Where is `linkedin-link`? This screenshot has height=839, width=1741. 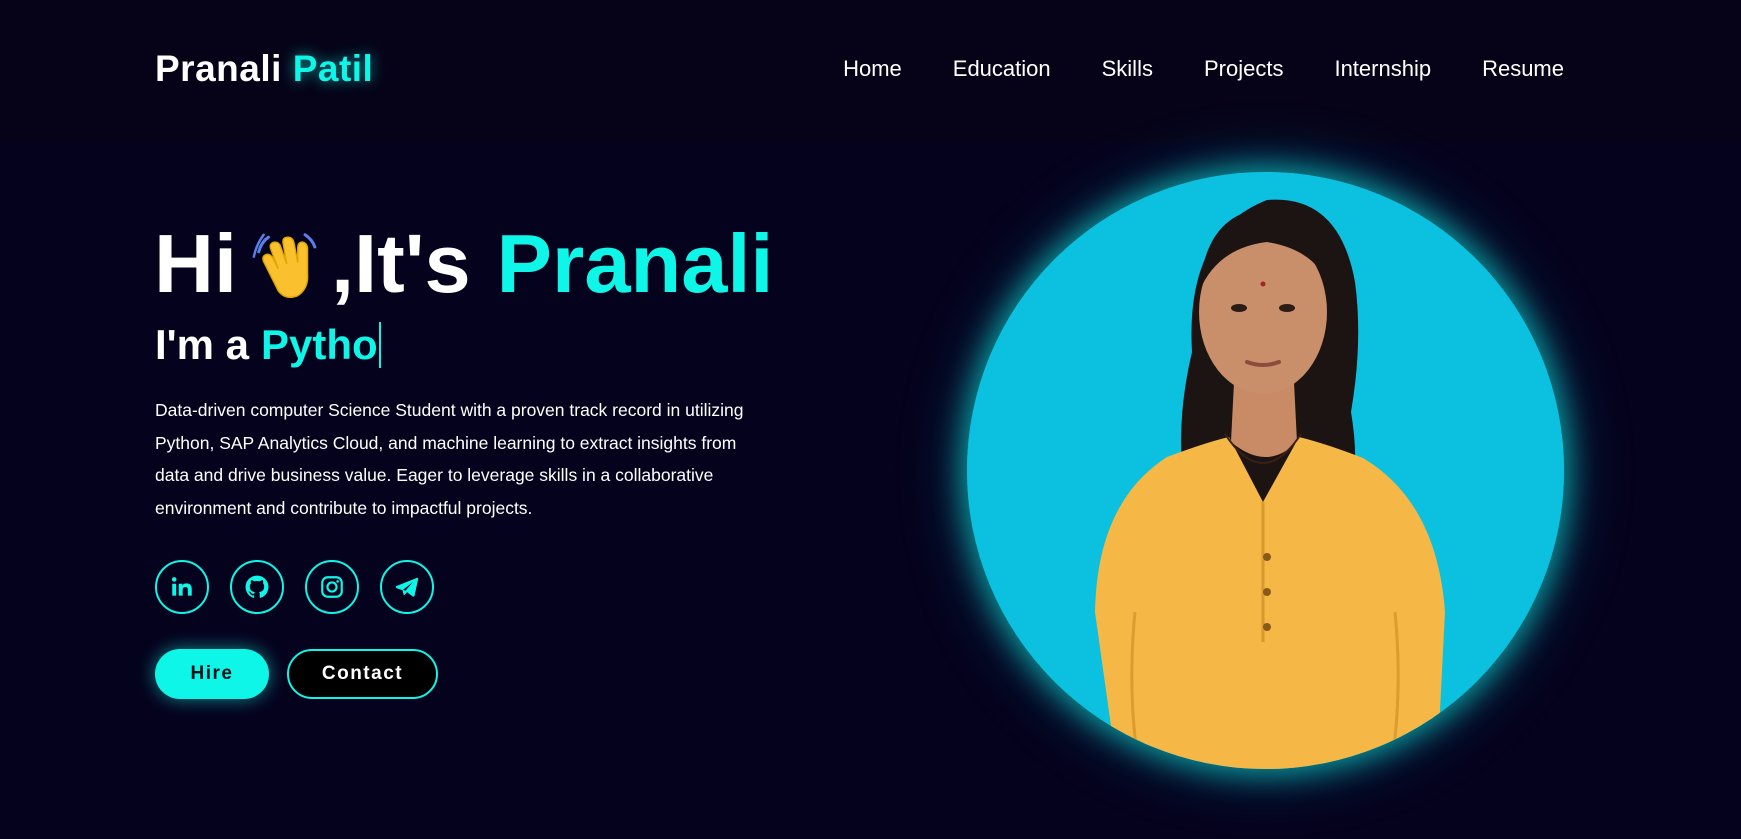
linkedin-link is located at coordinates (182, 587).